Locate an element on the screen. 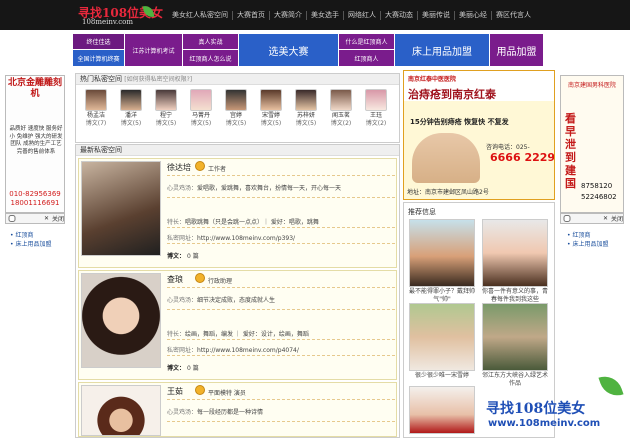  hot-space-item: 潘洋 博文(5) is located at coordinates (131, 108).